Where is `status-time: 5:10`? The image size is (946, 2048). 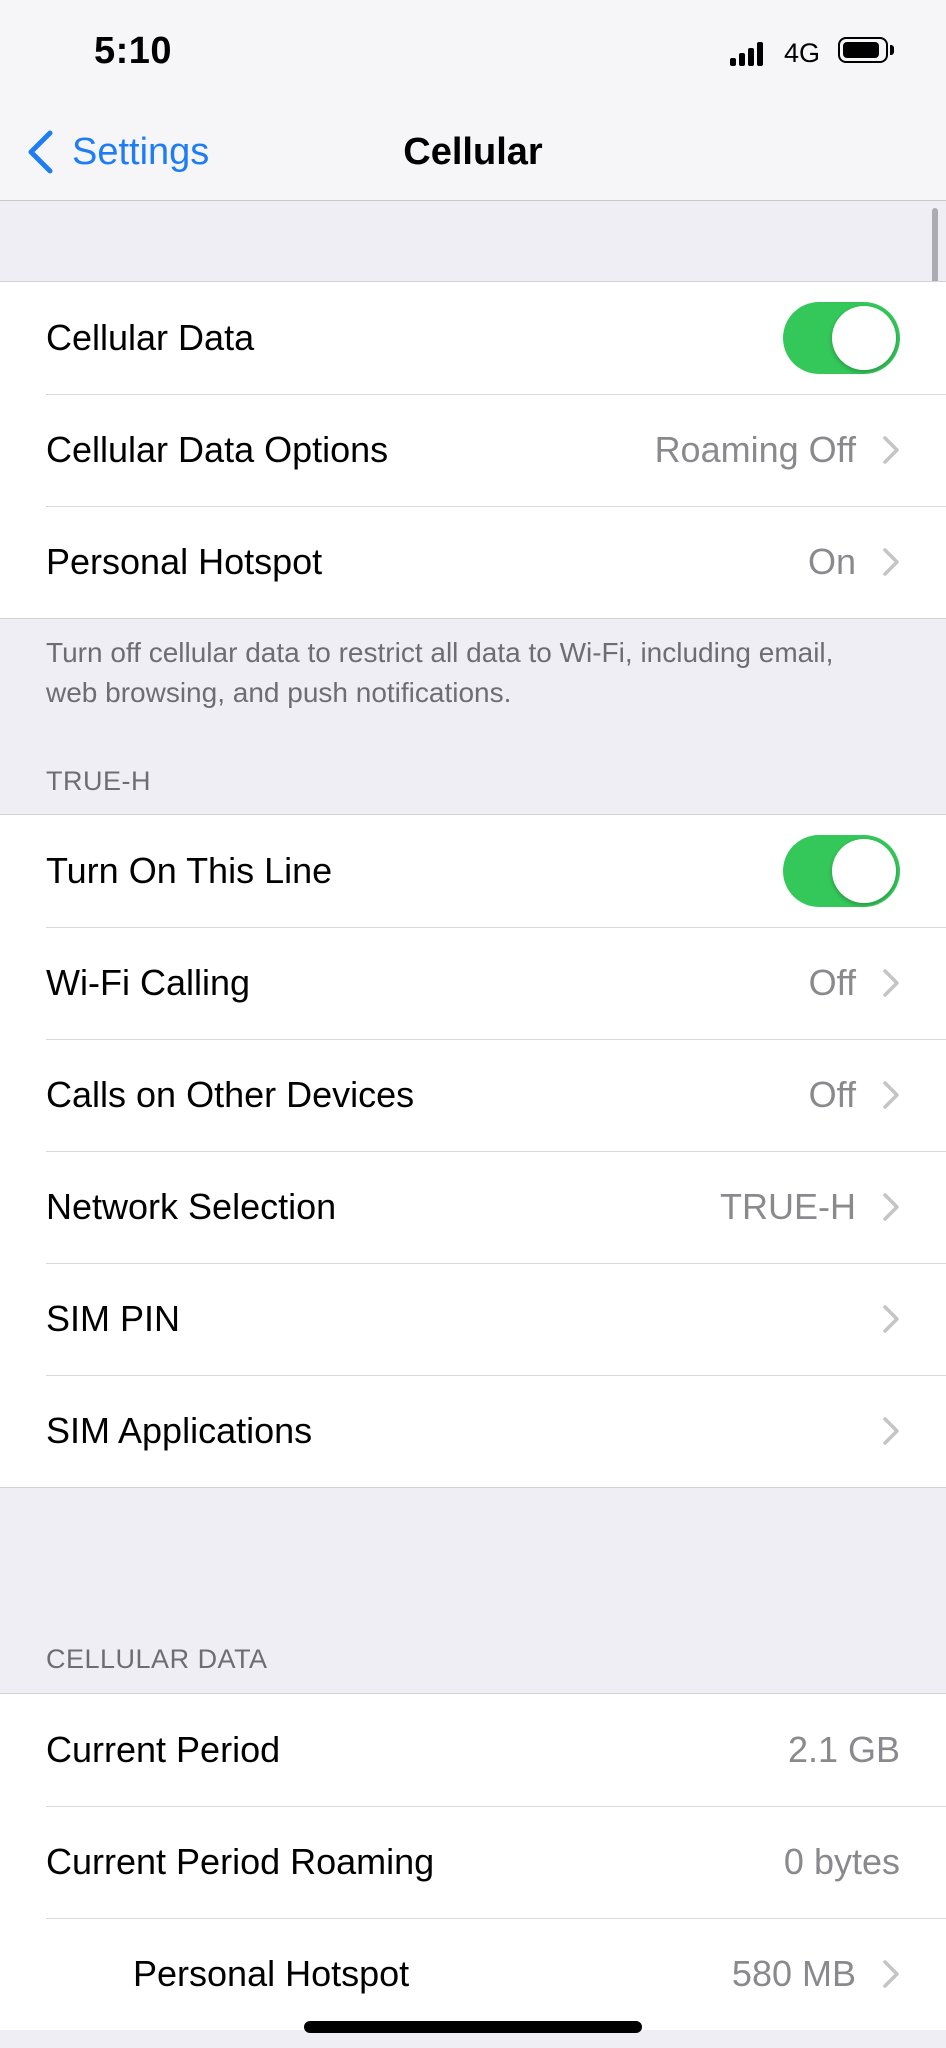
status-time: 5:10 is located at coordinates (133, 51).